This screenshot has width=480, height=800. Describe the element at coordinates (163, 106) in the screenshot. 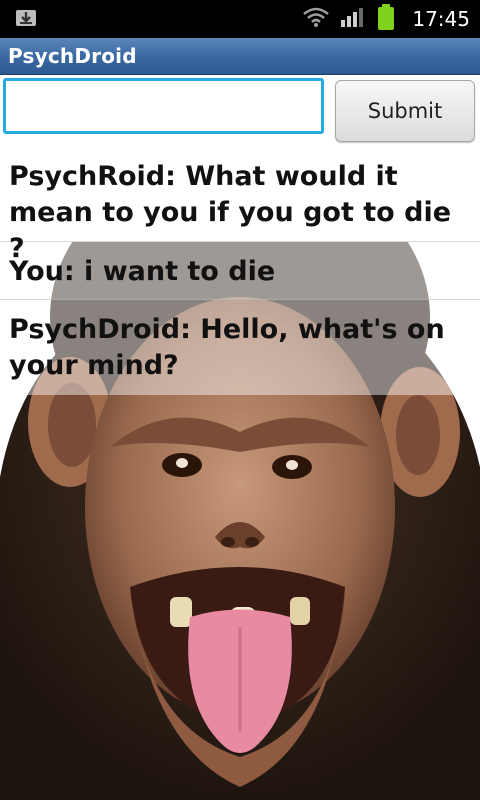

I see `message-input` at that location.